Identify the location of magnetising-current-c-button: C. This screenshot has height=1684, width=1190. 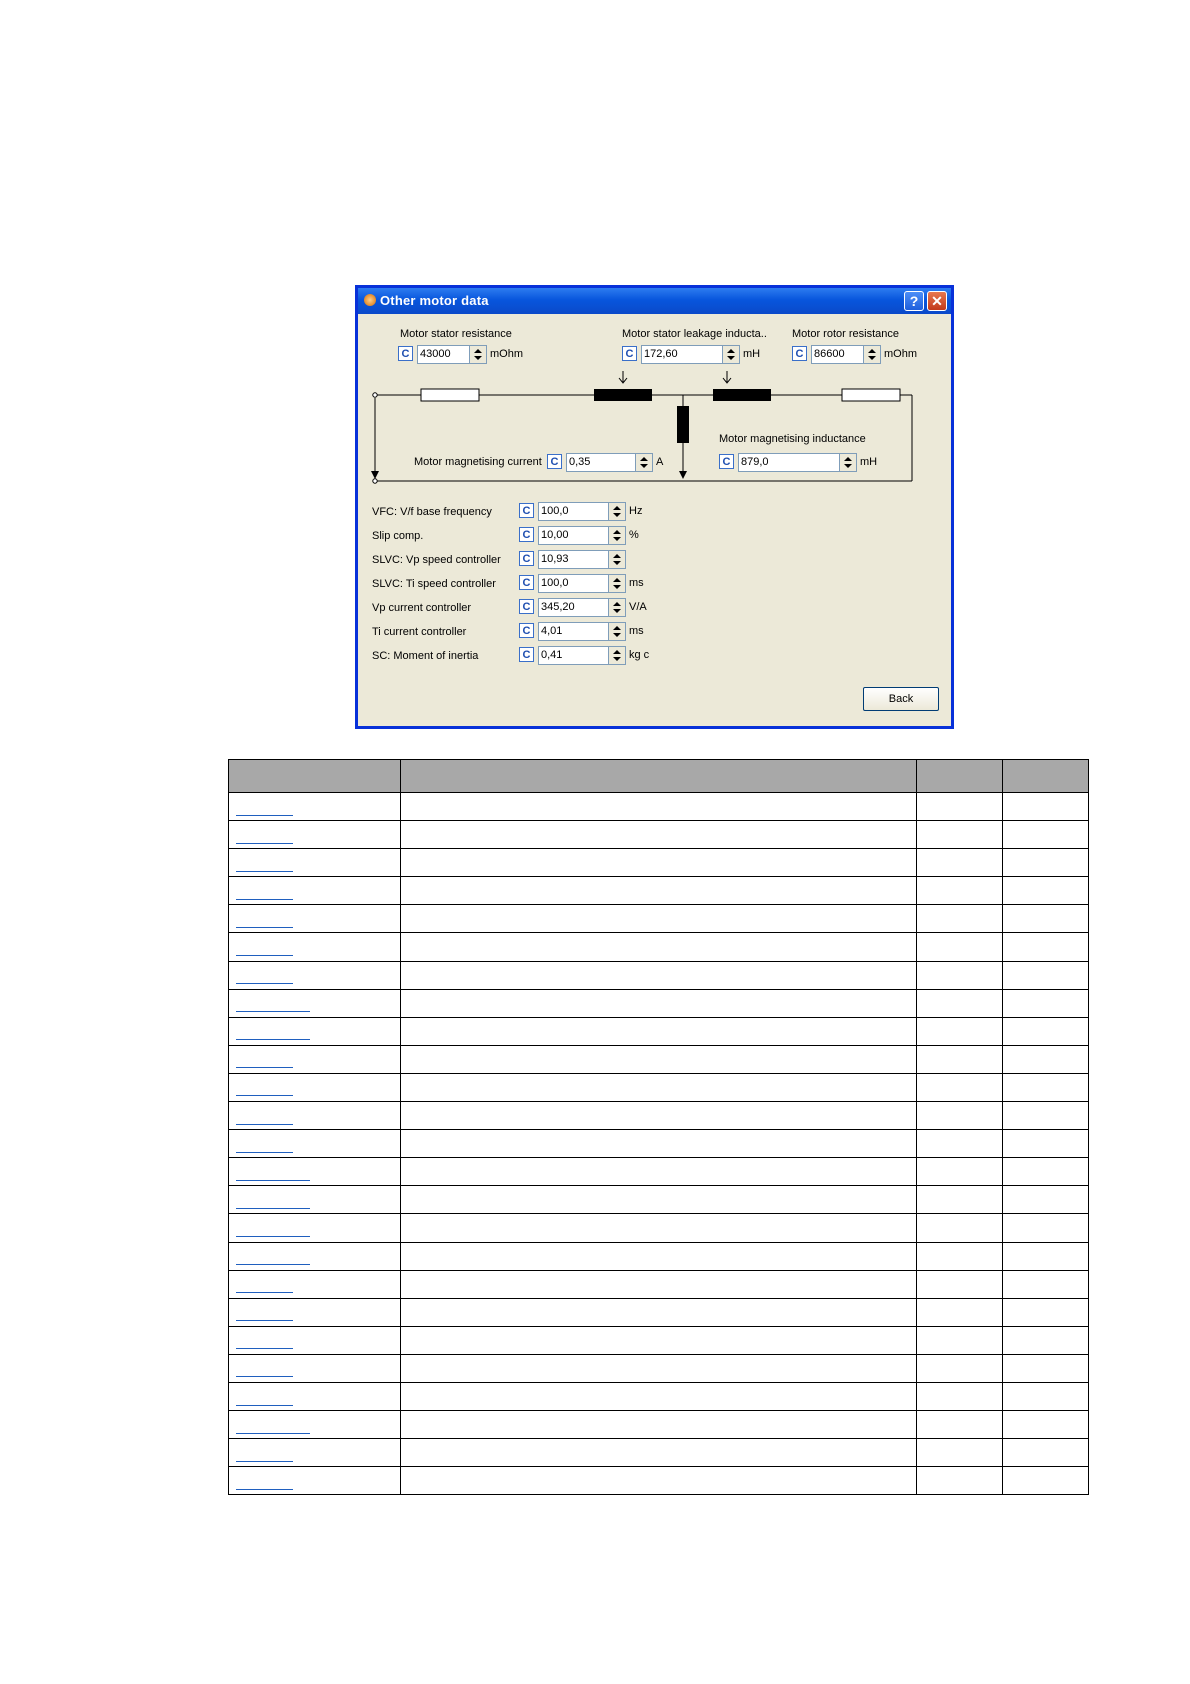
(554, 461).